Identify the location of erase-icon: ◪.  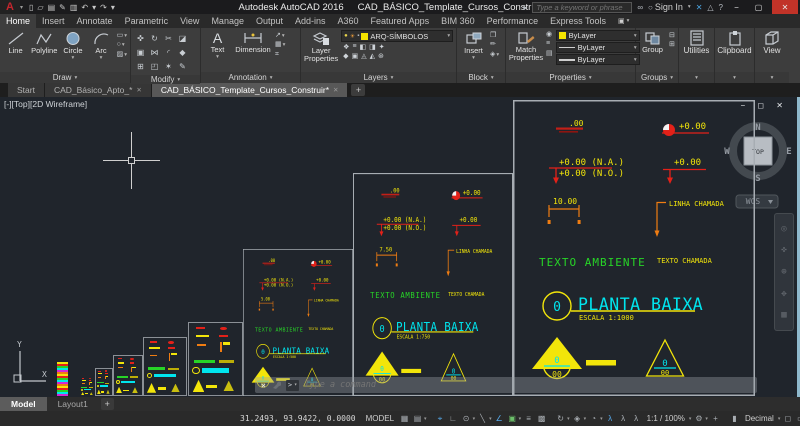
(182, 38).